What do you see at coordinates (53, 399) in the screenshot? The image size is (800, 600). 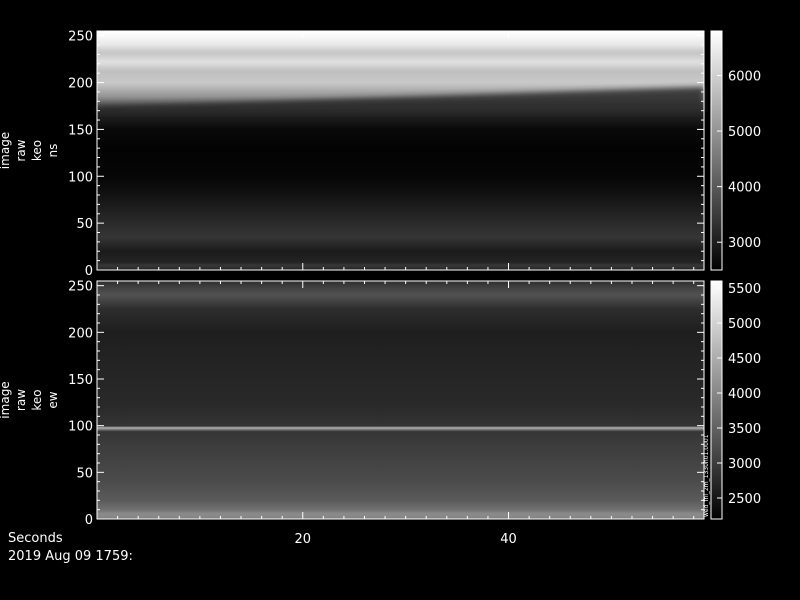 I see `y-axis-label-word: ew` at bounding box center [53, 399].